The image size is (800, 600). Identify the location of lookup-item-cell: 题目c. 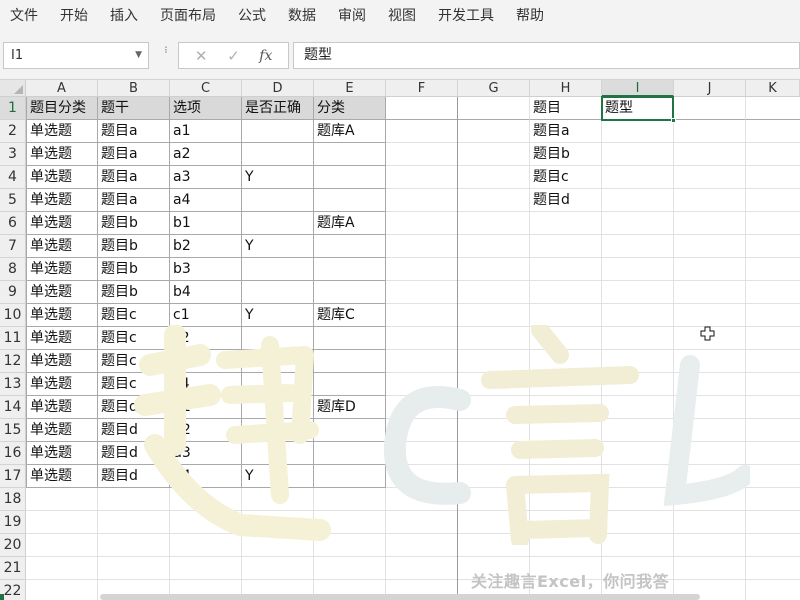
(566, 177).